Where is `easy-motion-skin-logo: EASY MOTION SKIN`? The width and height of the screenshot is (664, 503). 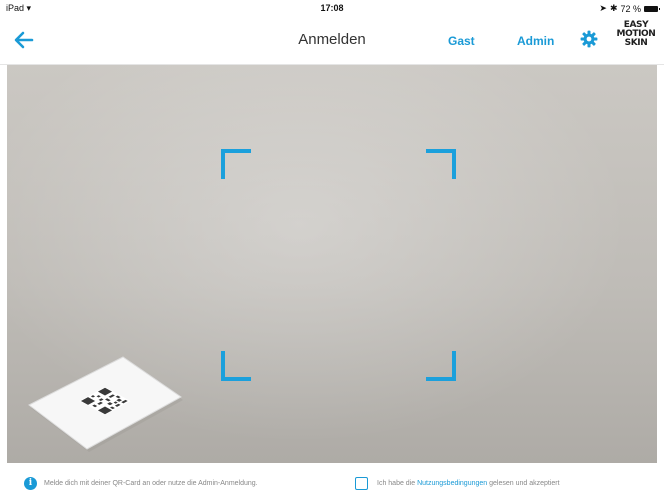 easy-motion-skin-logo: EASY MOTION SKIN is located at coordinates (636, 34).